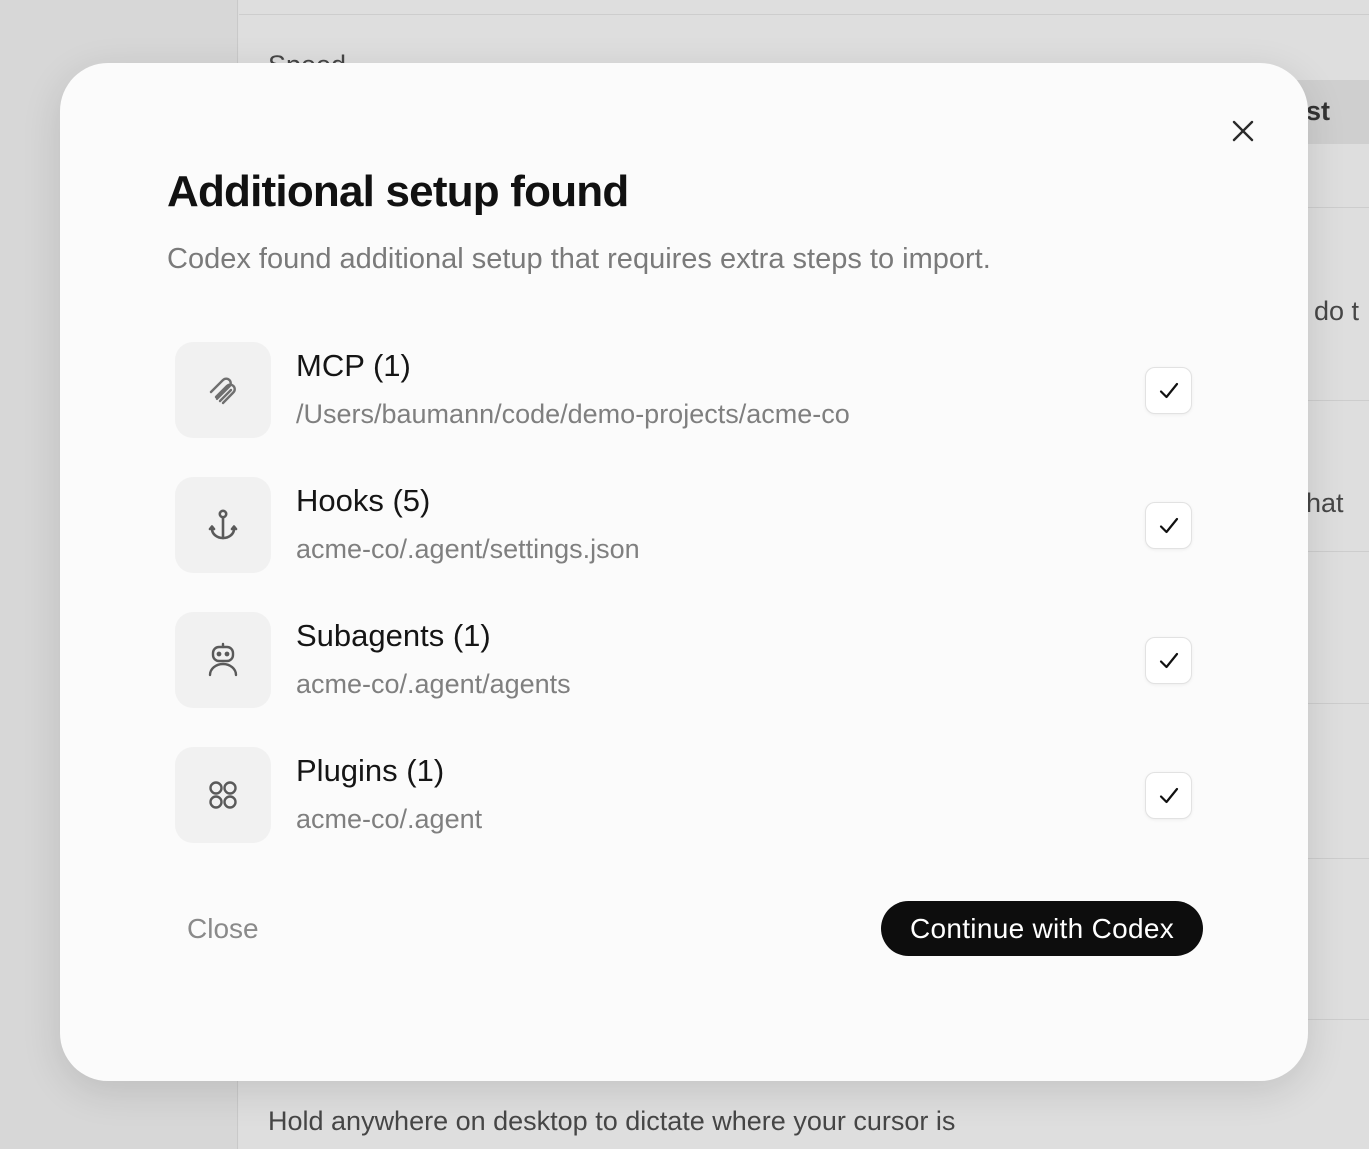 The height and width of the screenshot is (1149, 1369). I want to click on dialog-title: Additional setup found, so click(398, 191).